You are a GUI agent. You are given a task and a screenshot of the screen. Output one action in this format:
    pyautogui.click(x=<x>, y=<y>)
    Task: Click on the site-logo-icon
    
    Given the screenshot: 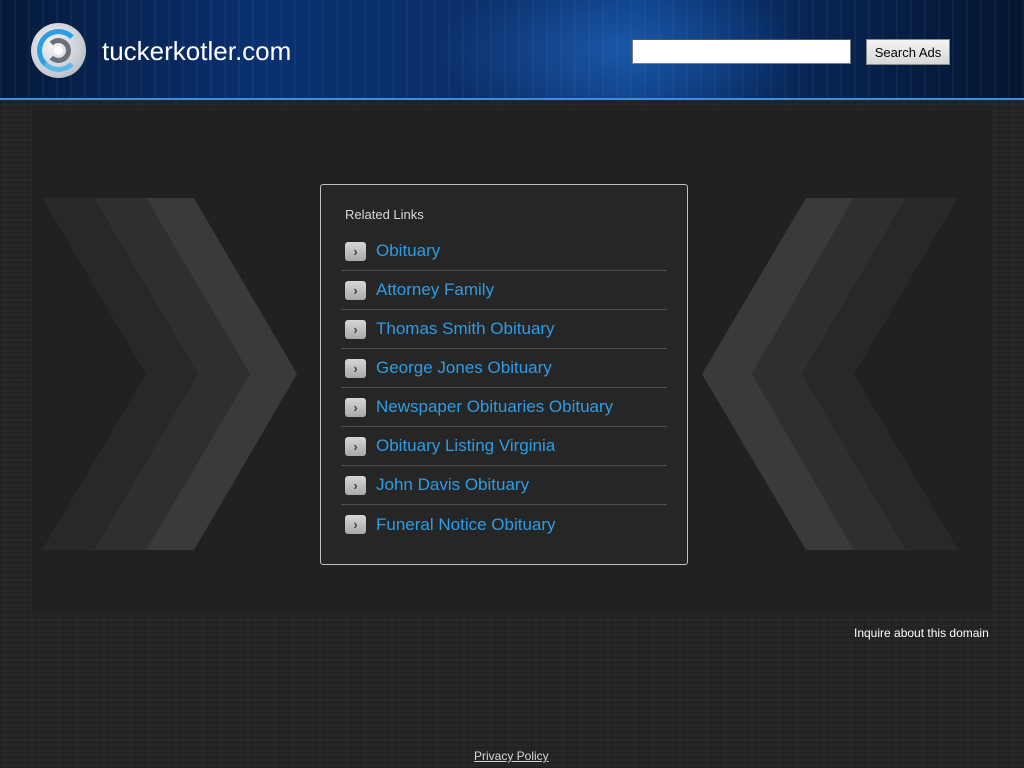 What is the action you would take?
    pyautogui.click(x=58, y=50)
    